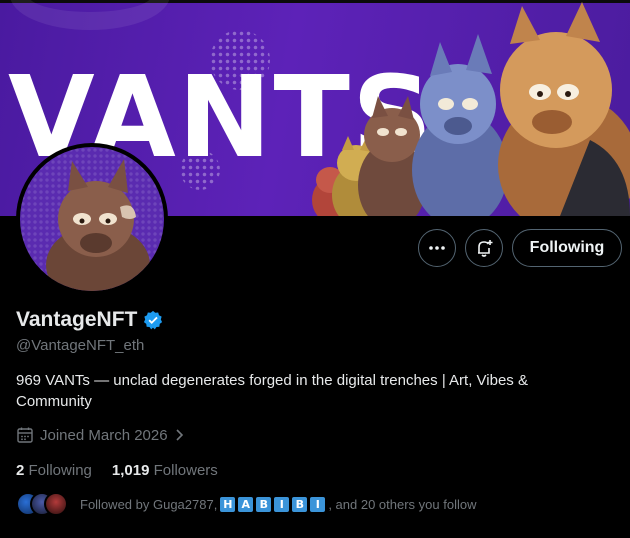 The image size is (630, 538). Describe the element at coordinates (80, 345) in the screenshot. I see `profile-handle: @VantageNFT_eth` at that location.